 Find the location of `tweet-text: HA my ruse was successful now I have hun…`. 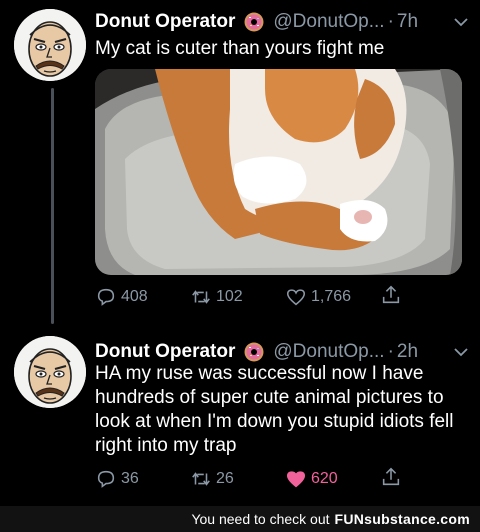

tweet-text: HA my ruse was successful now I have hun… is located at coordinates (274, 409).